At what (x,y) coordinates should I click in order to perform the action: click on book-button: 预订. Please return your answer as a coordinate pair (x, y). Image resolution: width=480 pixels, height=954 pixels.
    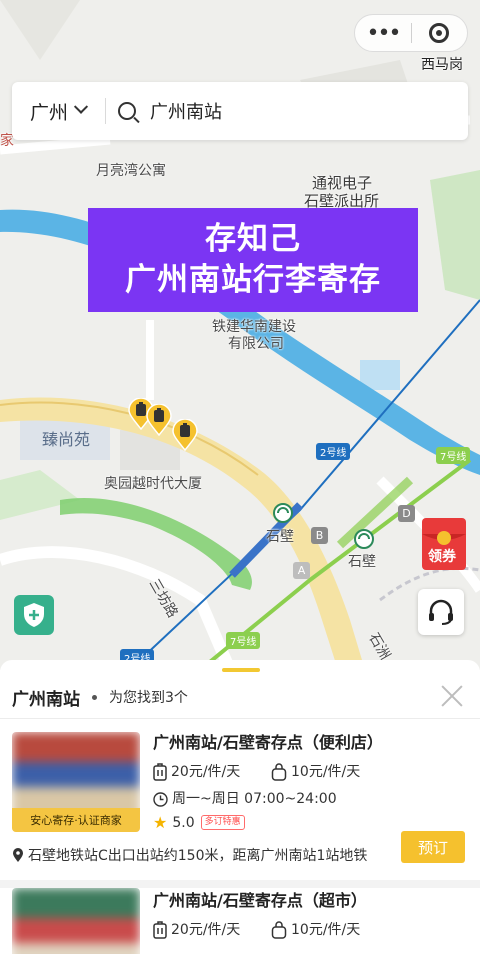
    Looking at the image, I should click on (433, 847).